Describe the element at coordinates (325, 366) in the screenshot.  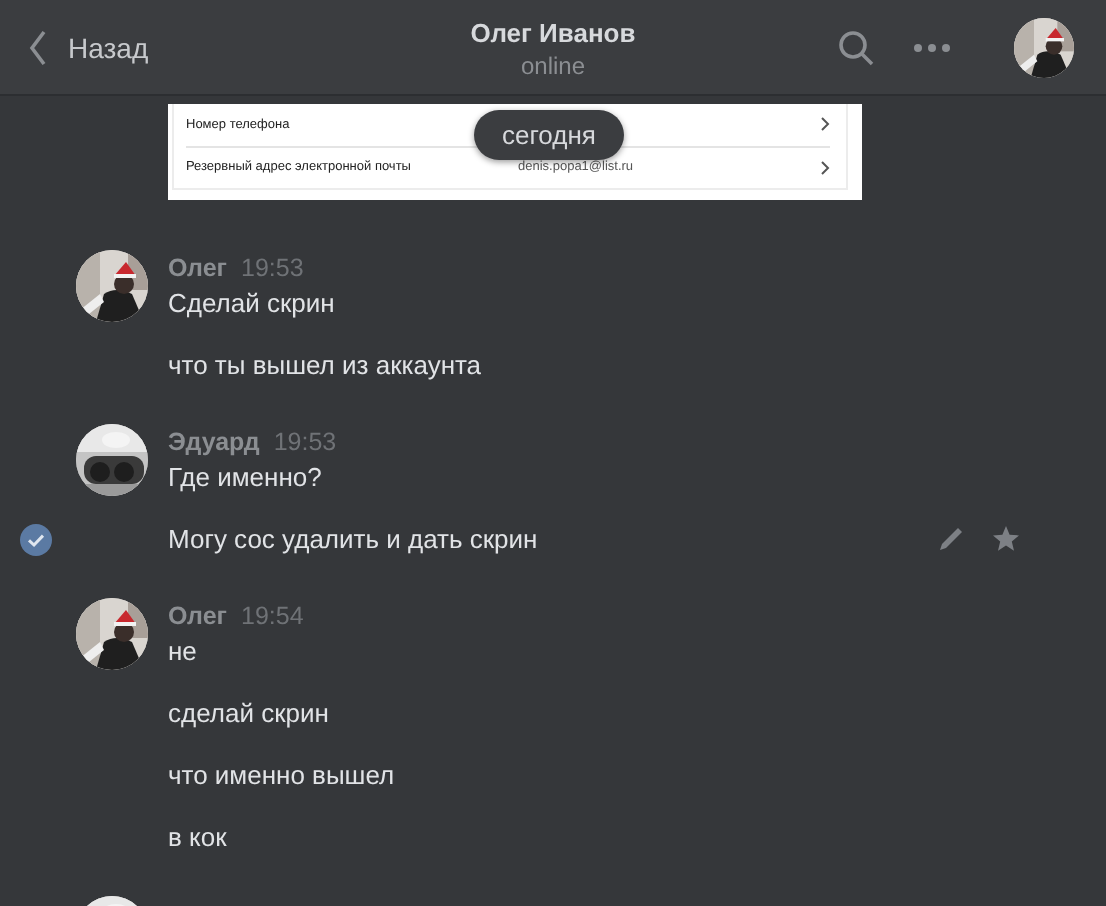
I see `message-text: что ты вышел из аккаунта` at that location.